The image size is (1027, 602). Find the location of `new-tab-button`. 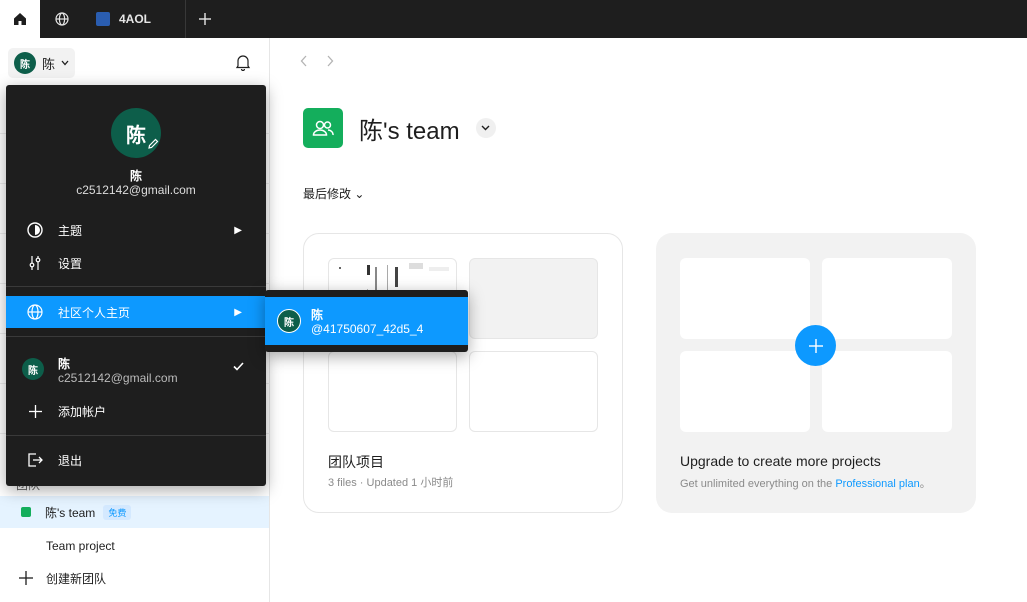

new-tab-button is located at coordinates (205, 19).